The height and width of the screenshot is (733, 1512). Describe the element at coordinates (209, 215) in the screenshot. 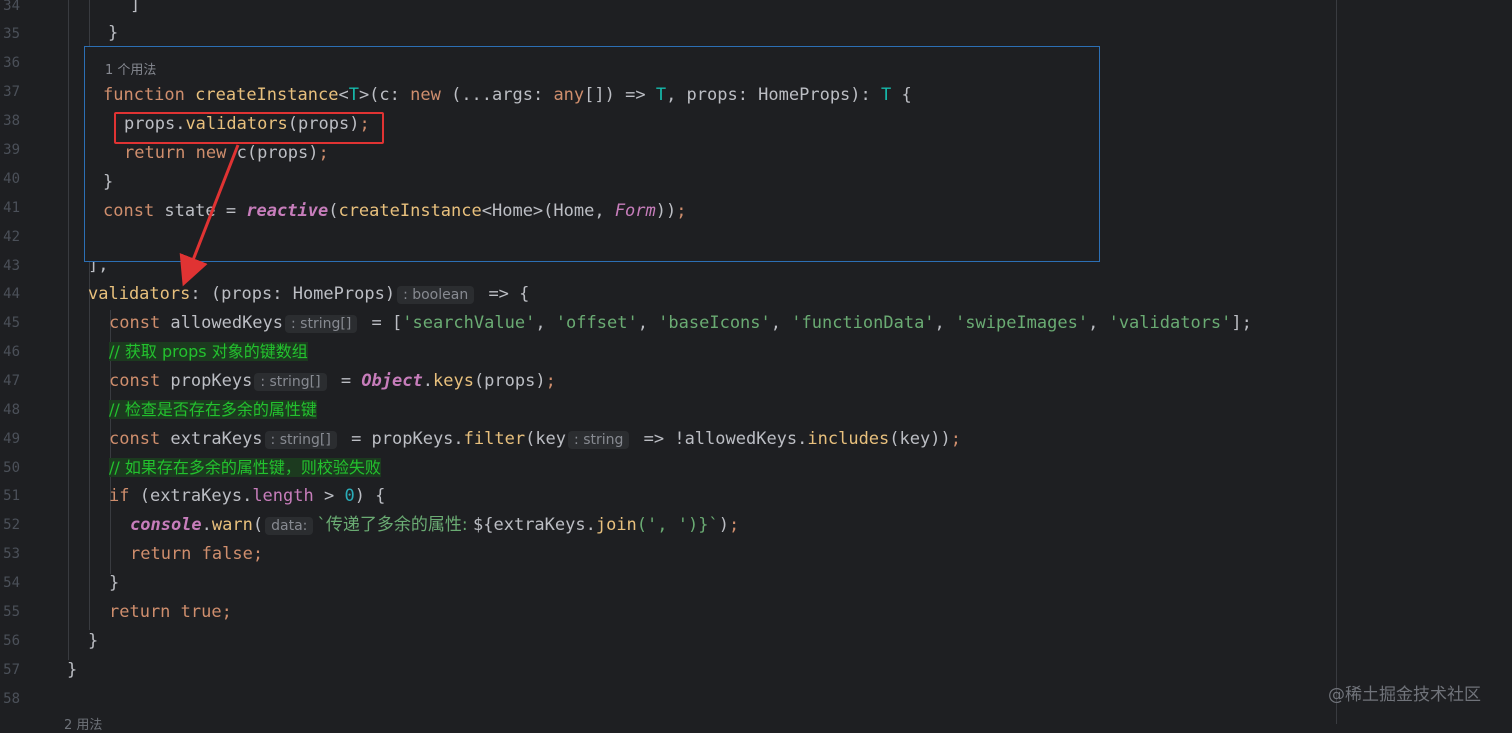

I see `annotation-arrow` at that location.